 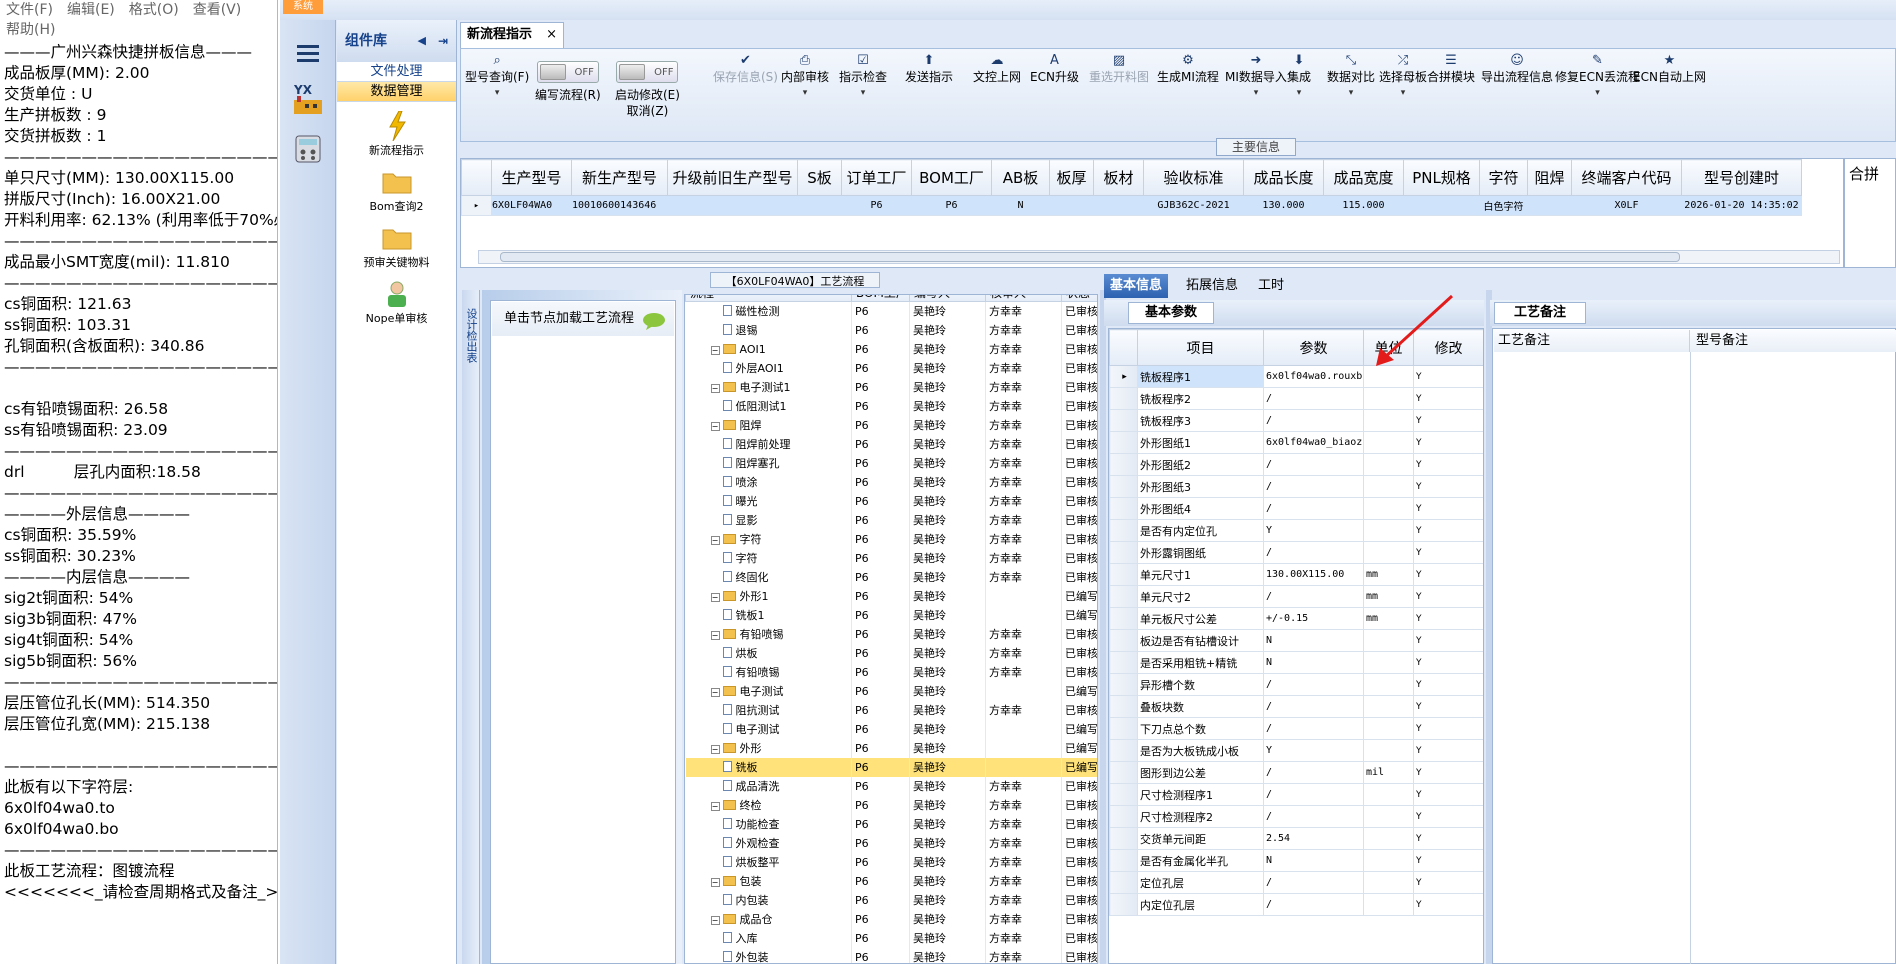 I want to click on tree-node: − 阻焊, so click(x=768, y=425).